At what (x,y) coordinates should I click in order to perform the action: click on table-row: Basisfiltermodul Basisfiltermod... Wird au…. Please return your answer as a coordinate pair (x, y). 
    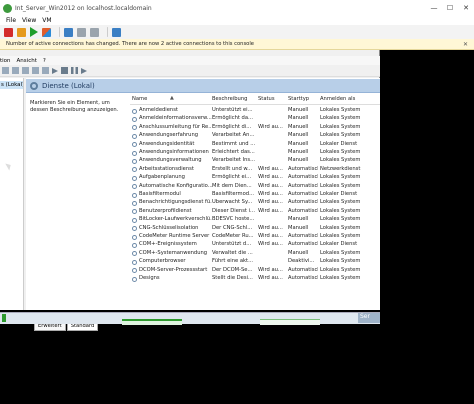
    Looking at the image, I should click on (255, 195).